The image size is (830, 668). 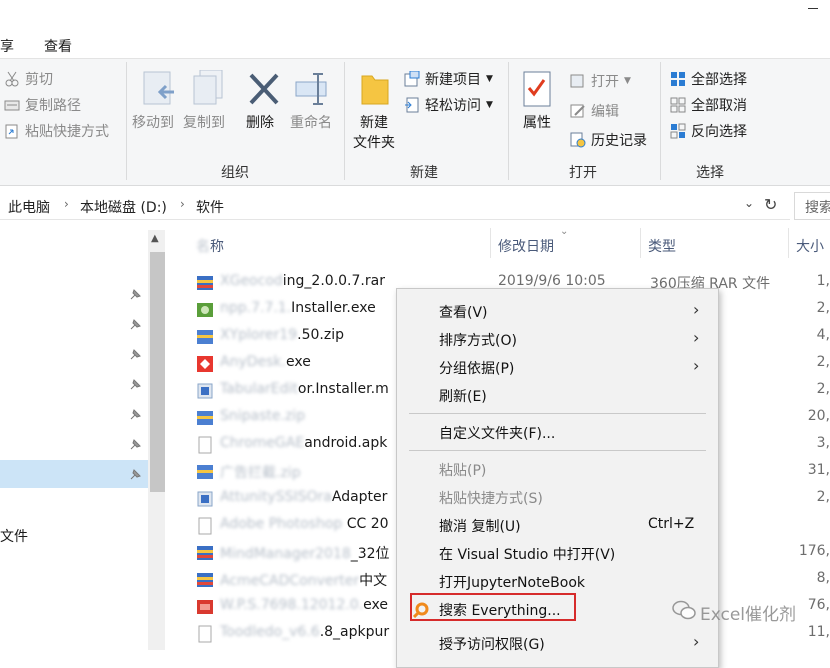 What do you see at coordinates (823, 389) in the screenshot?
I see `file-size: 2,` at bounding box center [823, 389].